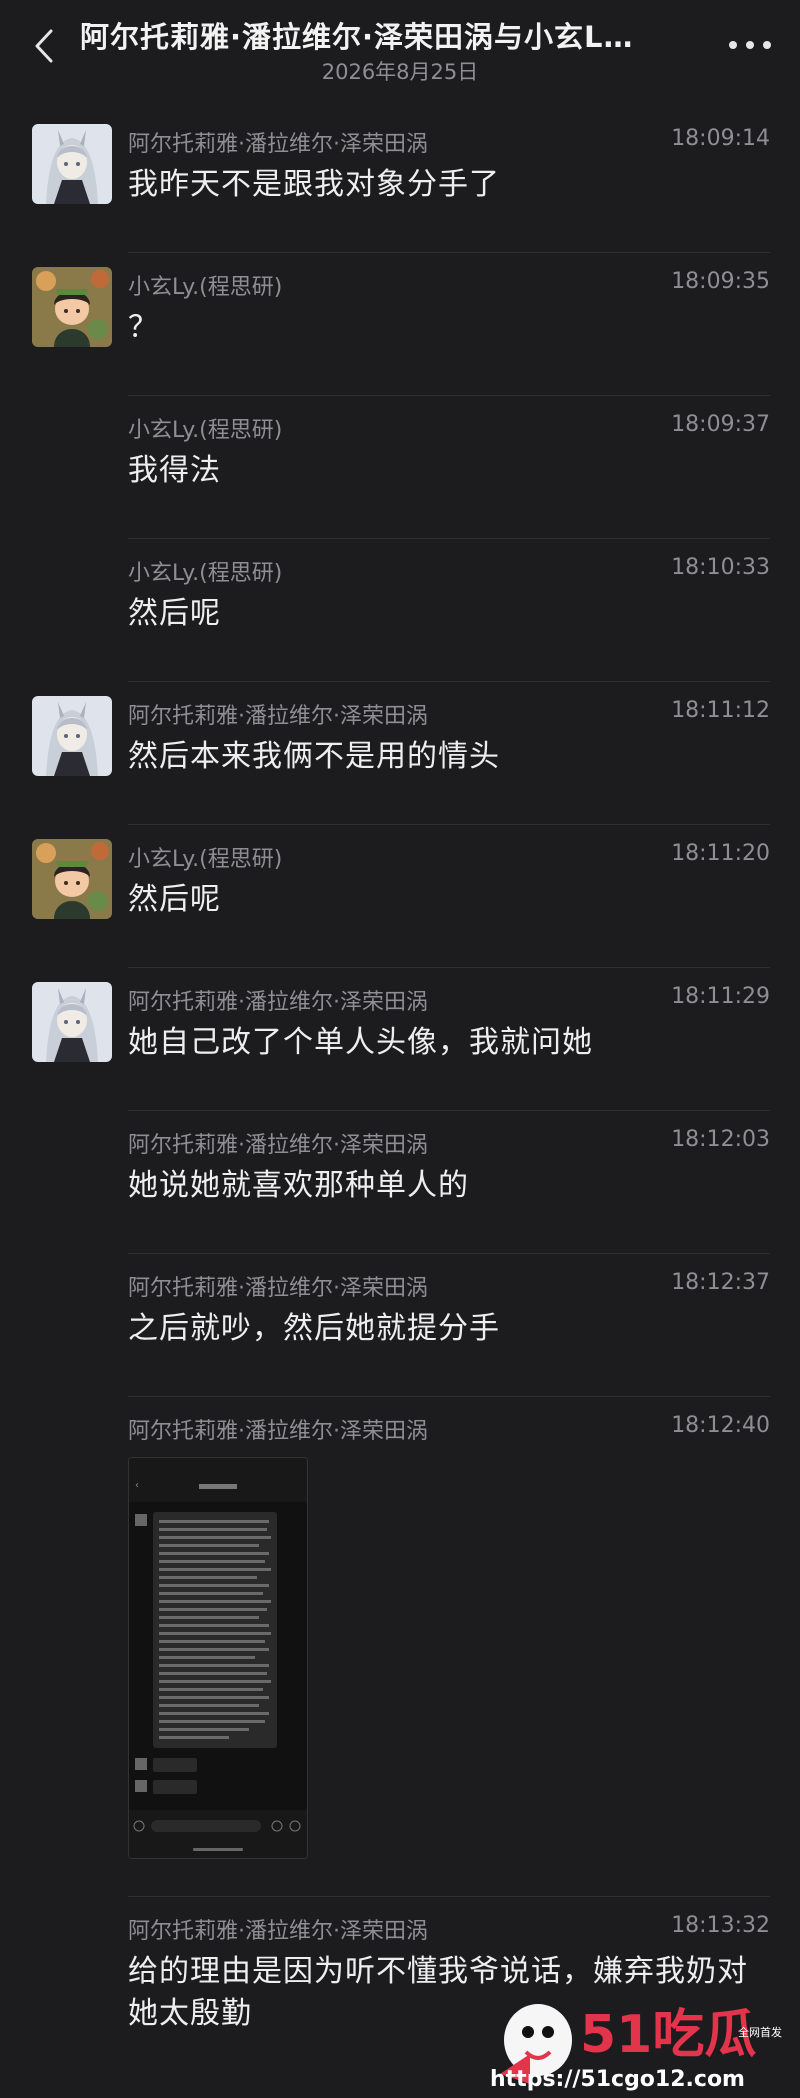 The image size is (800, 2098). I want to click on svg-text: 全网首发, so click(760, 2032).